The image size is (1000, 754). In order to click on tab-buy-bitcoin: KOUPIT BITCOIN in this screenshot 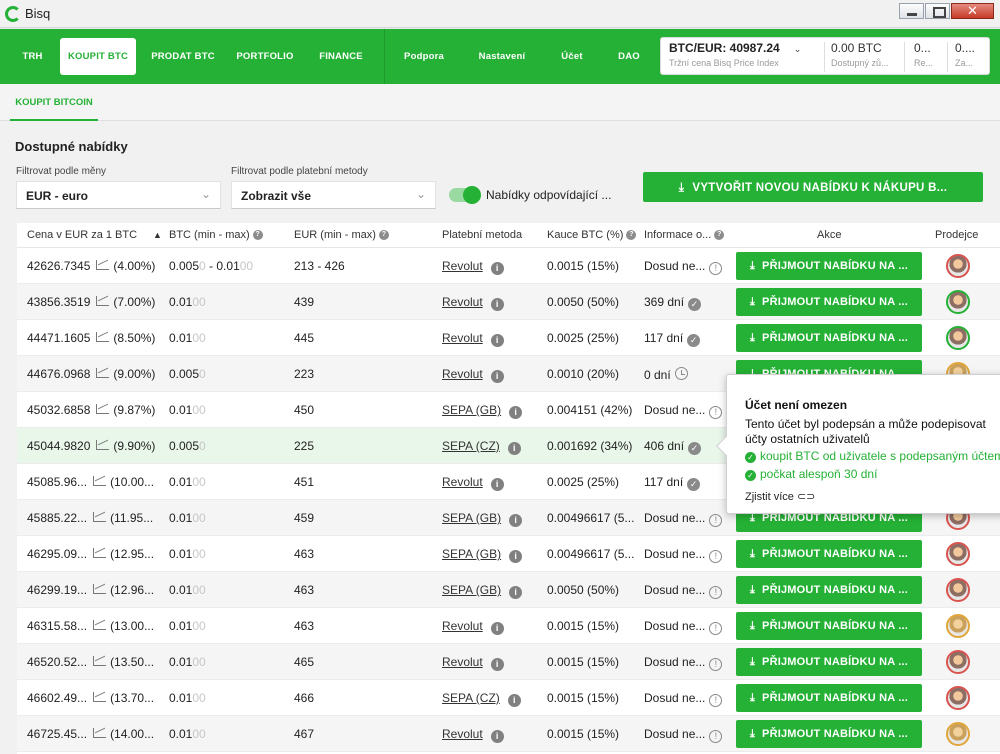, I will do `click(54, 102)`.